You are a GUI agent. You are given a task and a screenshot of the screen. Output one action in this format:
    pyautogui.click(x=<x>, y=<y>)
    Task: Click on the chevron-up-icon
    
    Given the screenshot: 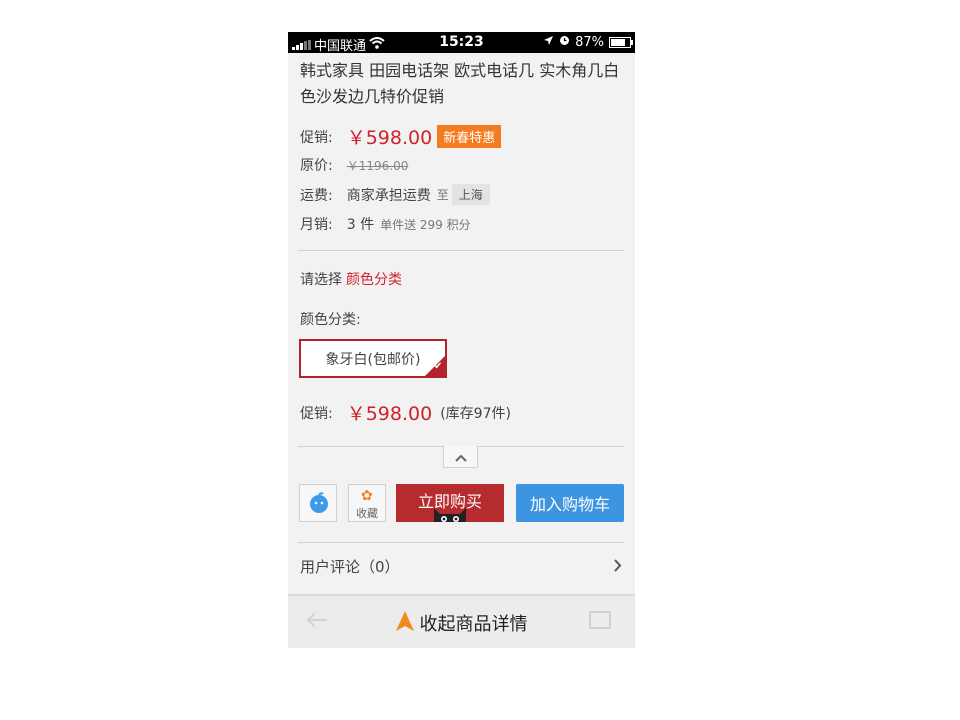 What is the action you would take?
    pyautogui.click(x=460, y=456)
    